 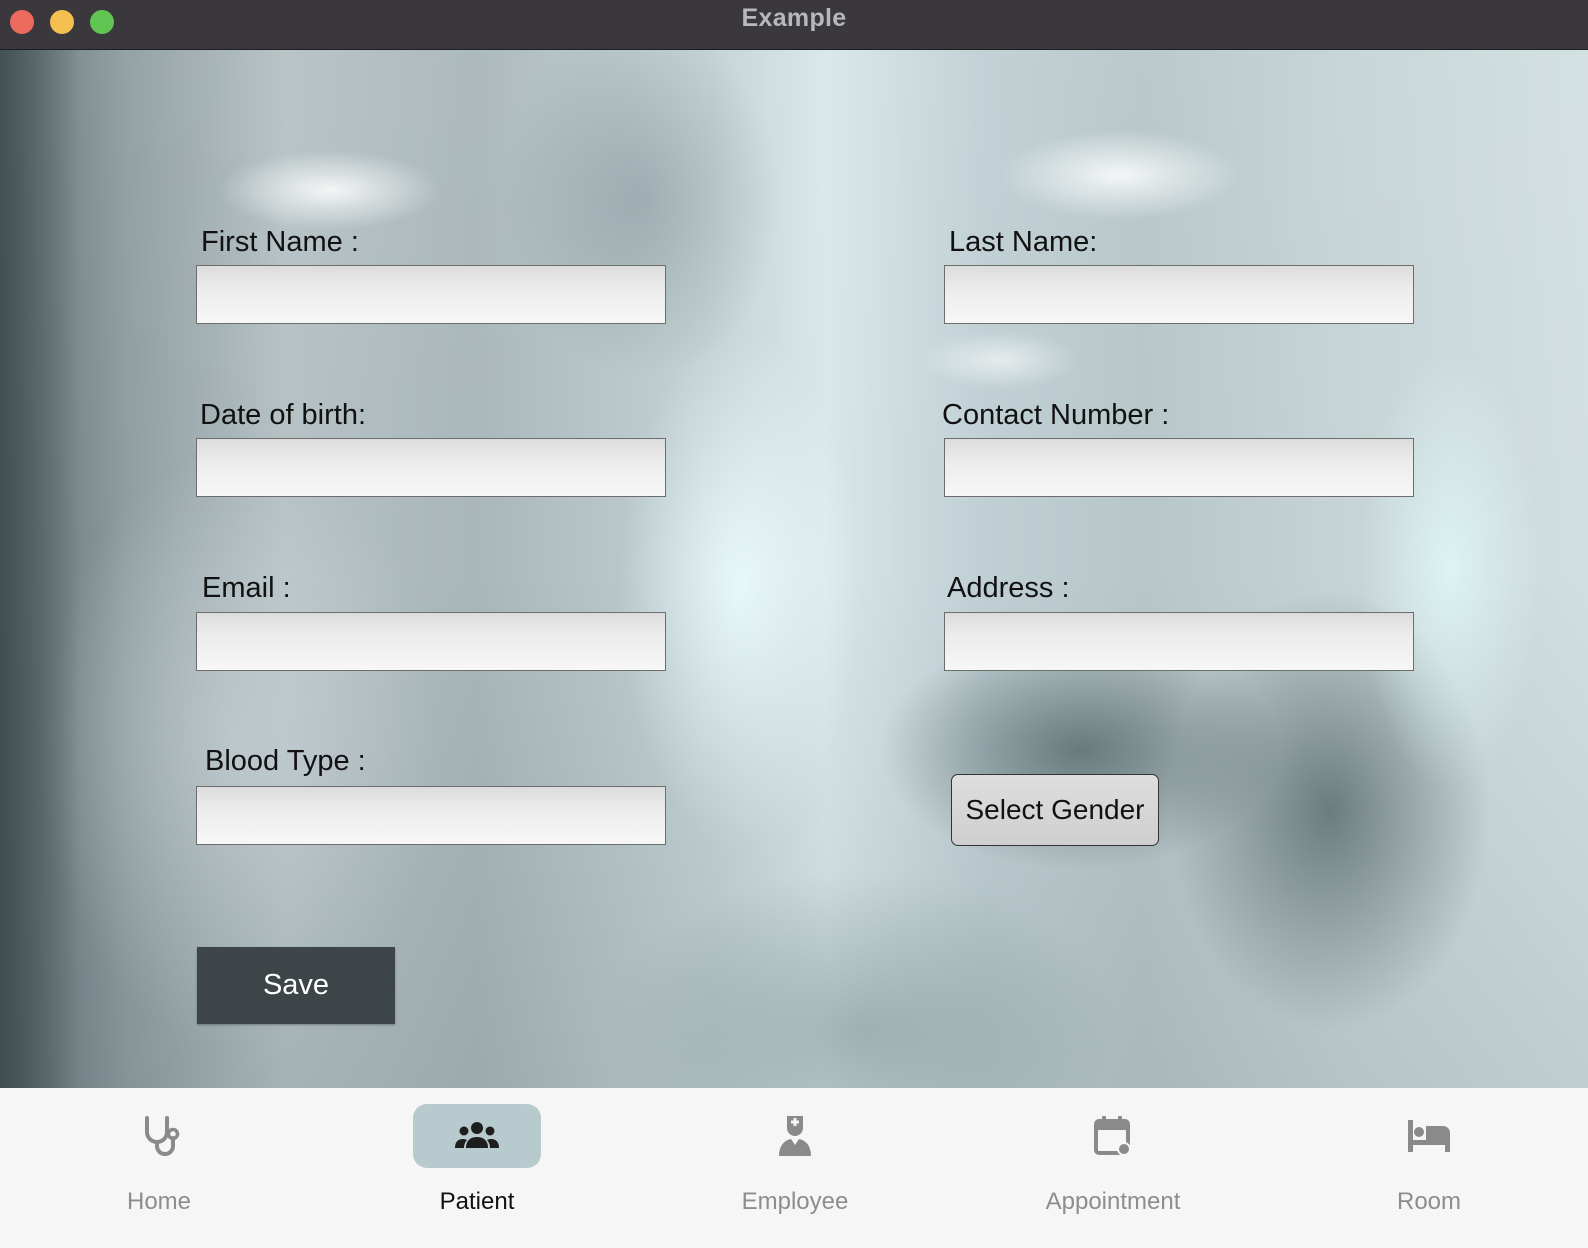 I want to click on background-image, so click(x=40, y=569).